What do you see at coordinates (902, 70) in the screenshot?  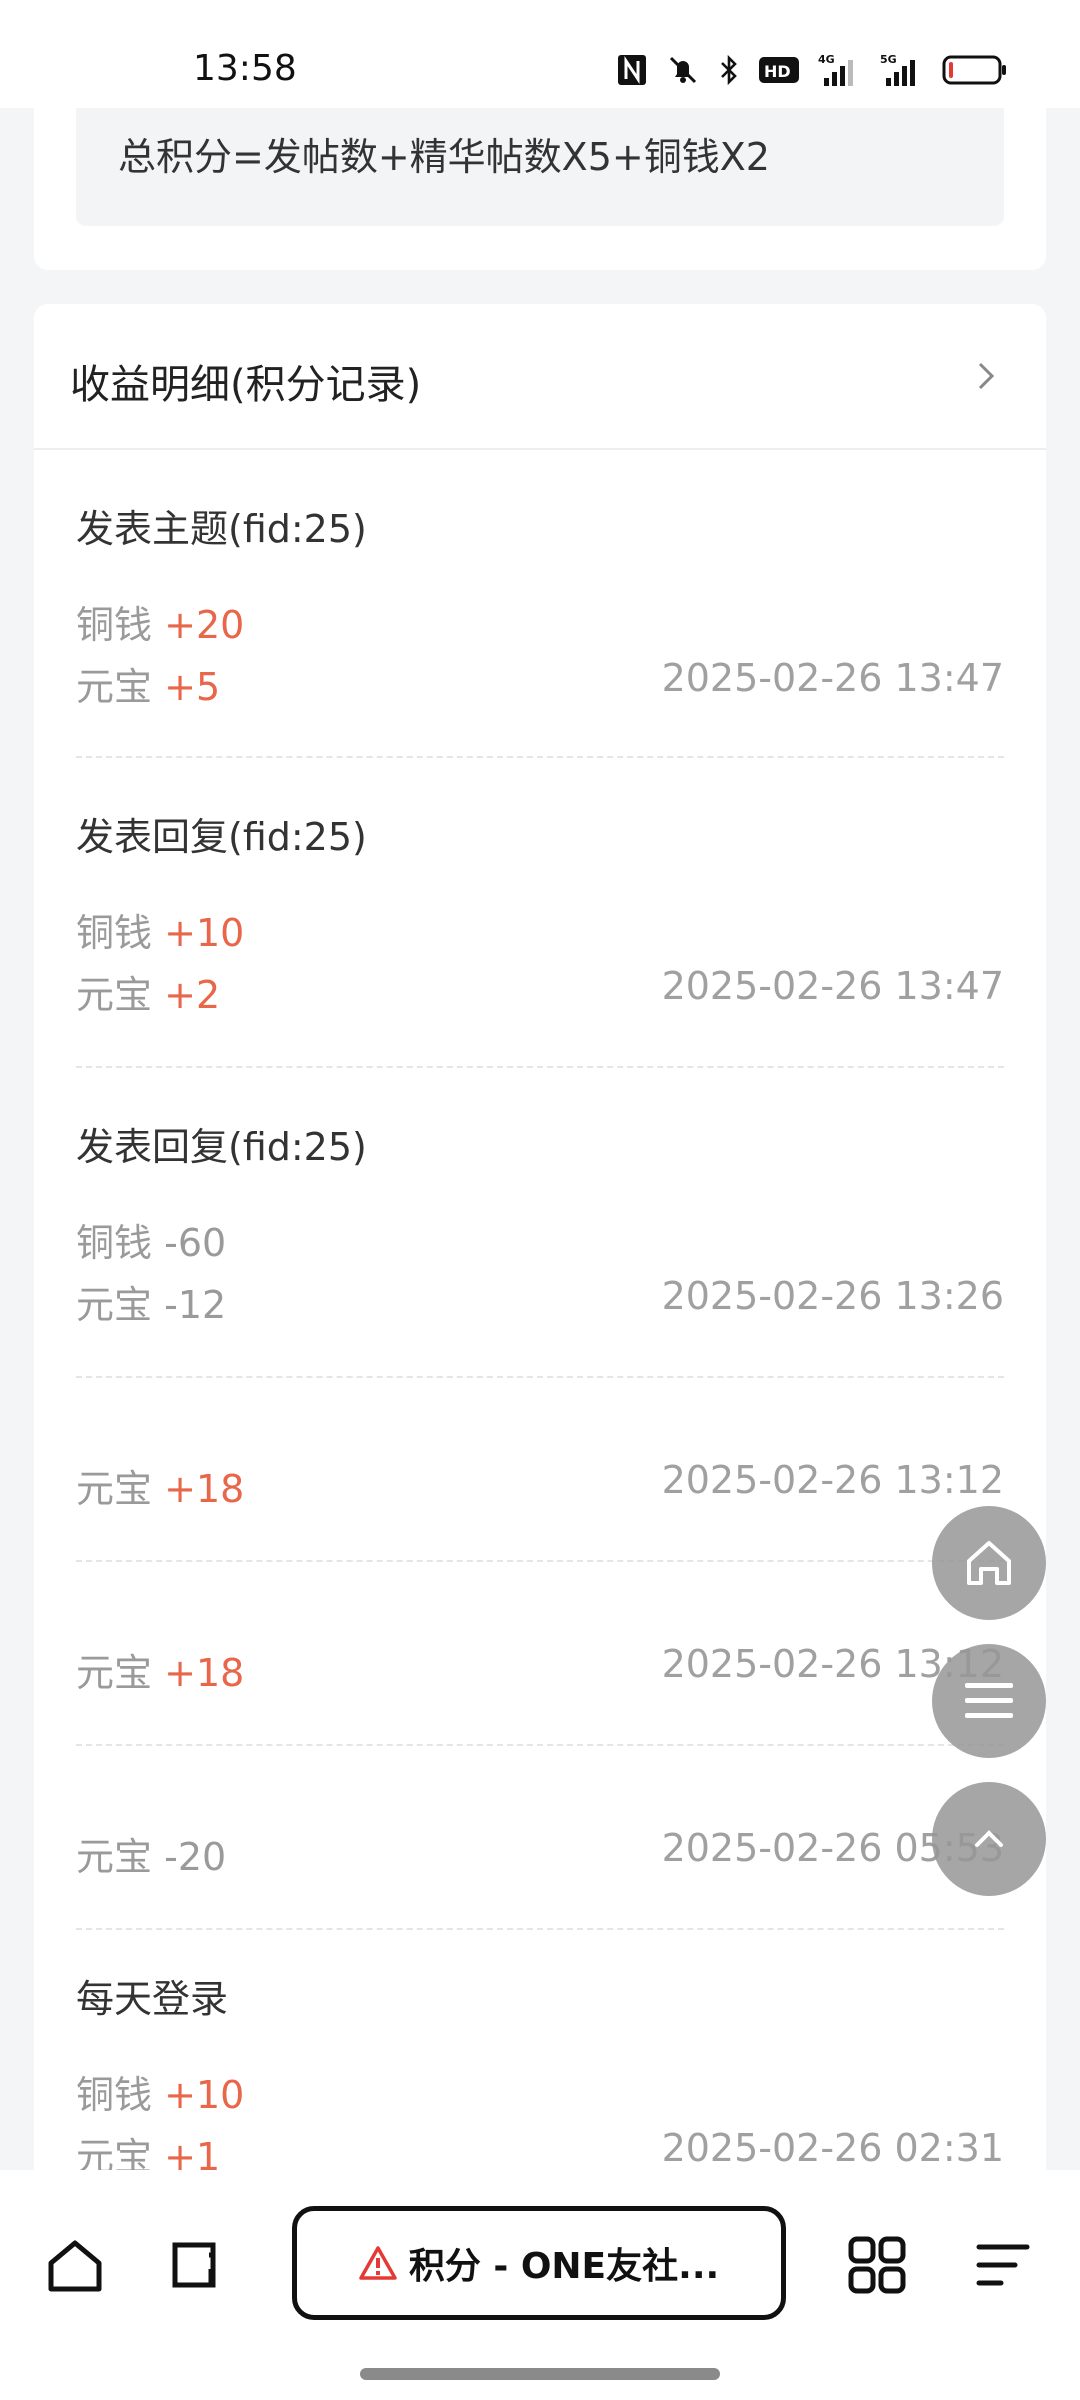 I see `signal-5g-icon: 5G` at bounding box center [902, 70].